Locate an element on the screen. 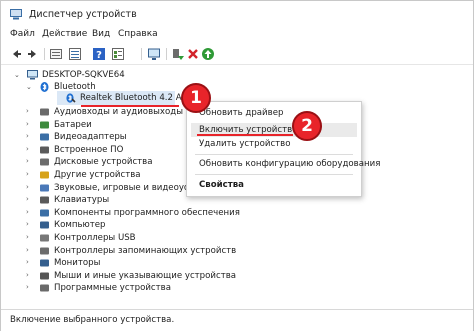 This screenshot has height=332, width=474. tree-category-row: › Компоненты программного обеспечения is located at coordinates (196, 213).